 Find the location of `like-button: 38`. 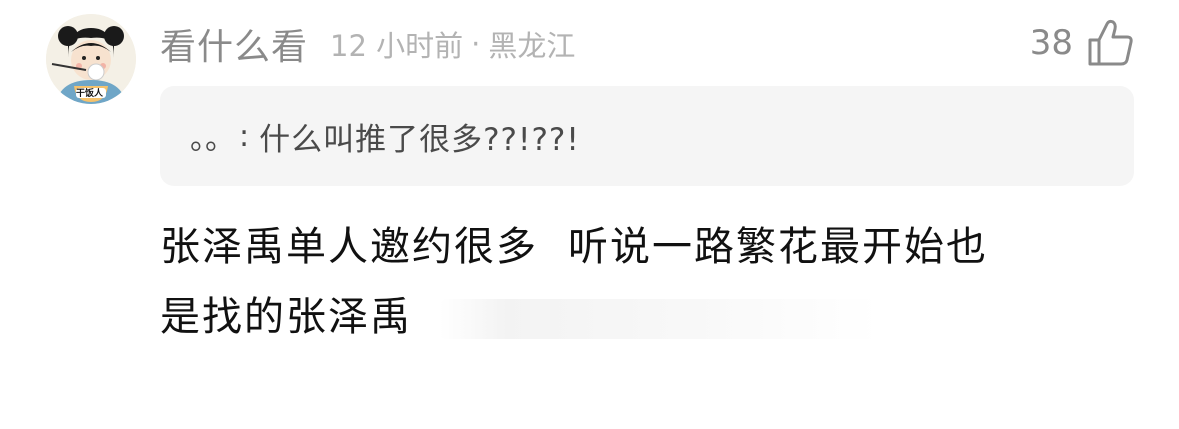

like-button: 38 is located at coordinates (1082, 43).